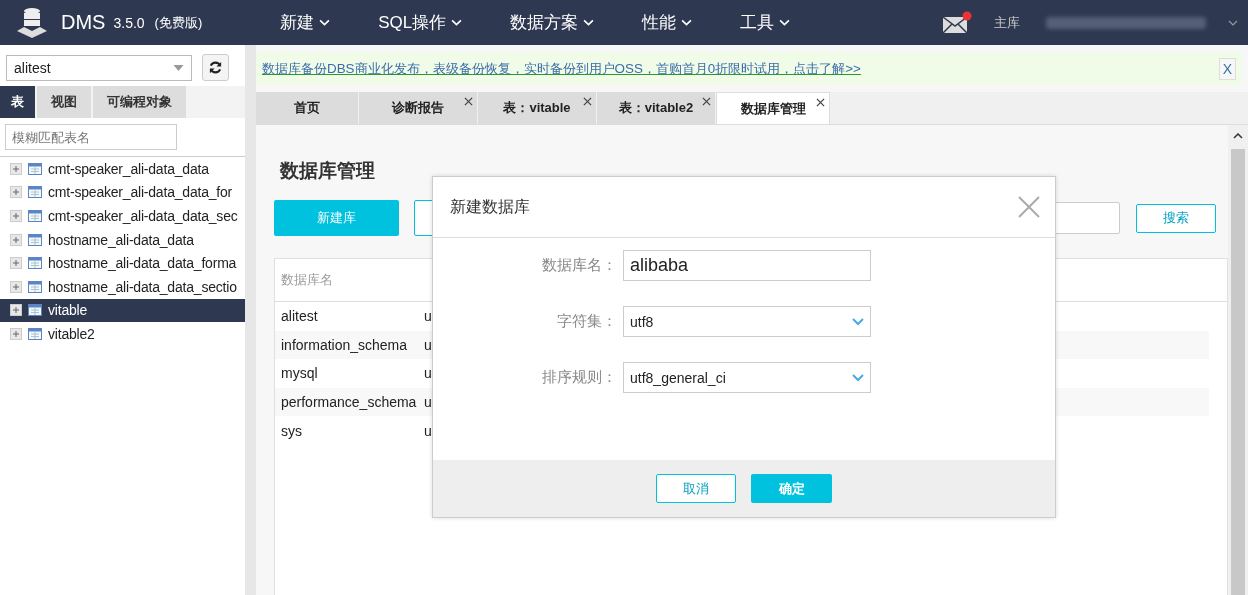  I want to click on scroll-up-icon, so click(1238, 136).